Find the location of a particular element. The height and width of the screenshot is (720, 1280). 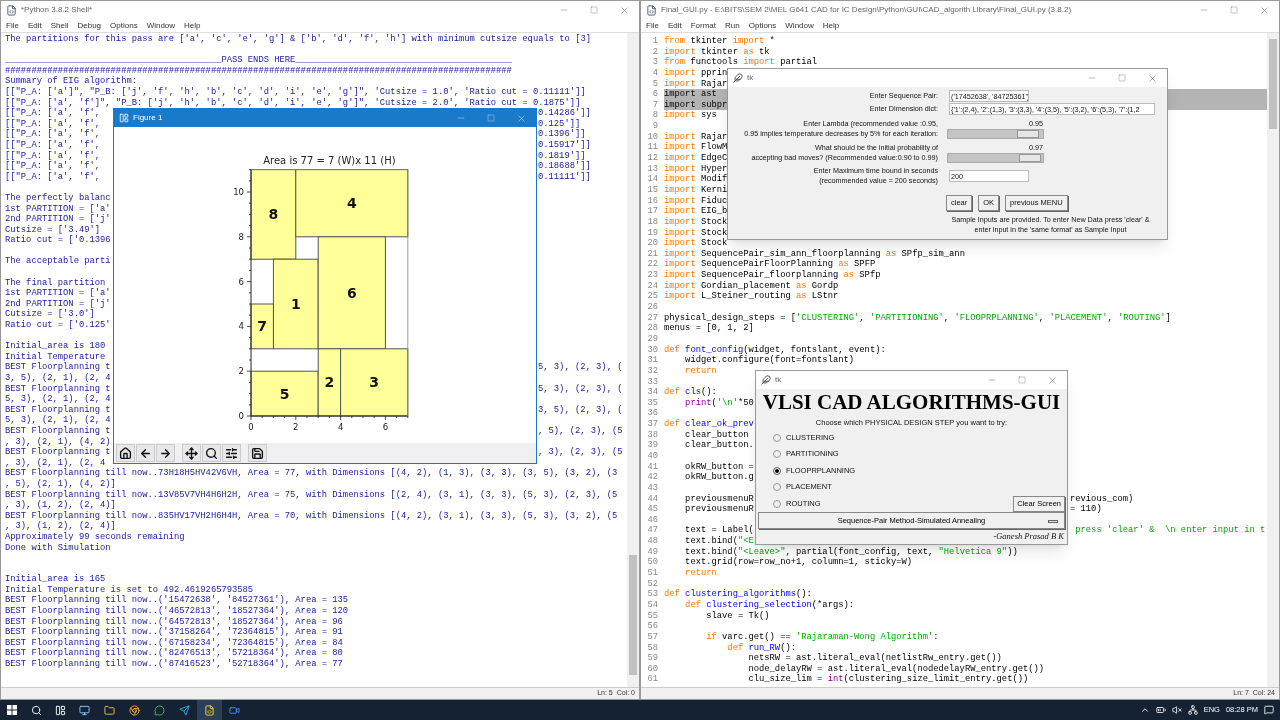

code-line: import Stock is located at coordinates (696, 222).